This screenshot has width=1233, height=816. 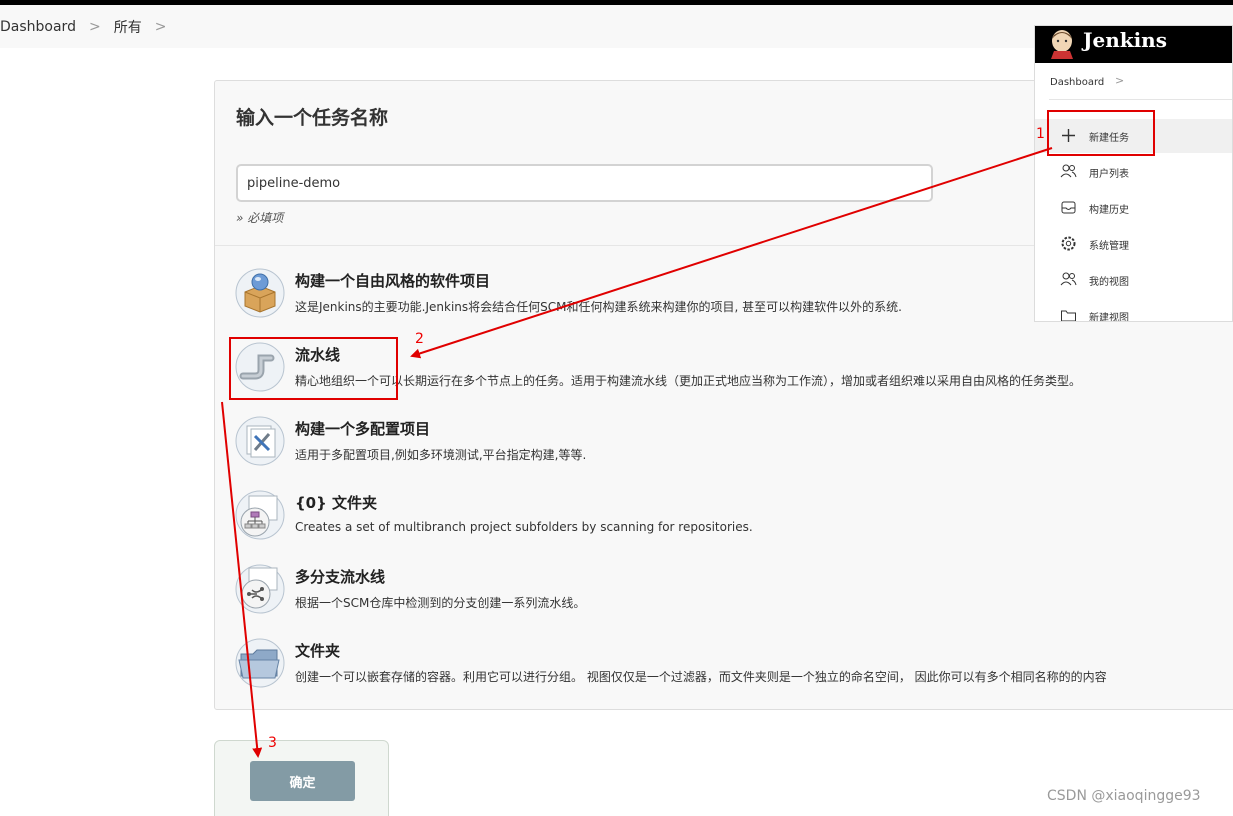 What do you see at coordinates (441, 455) in the screenshot?
I see `job-desc: 适用于多配置项目,例如多环境测试,平台指定构建,等等.` at bounding box center [441, 455].